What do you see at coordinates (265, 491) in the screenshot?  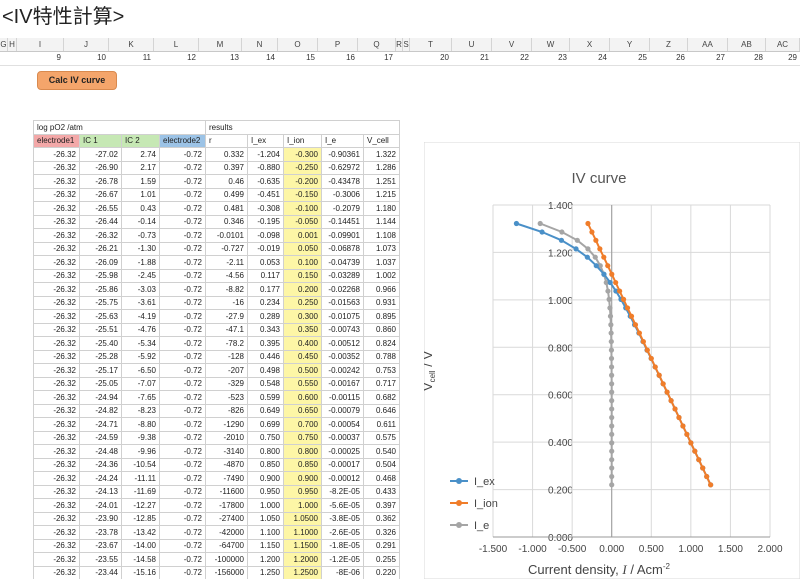 I see `table-cell: 0.950` at bounding box center [265, 491].